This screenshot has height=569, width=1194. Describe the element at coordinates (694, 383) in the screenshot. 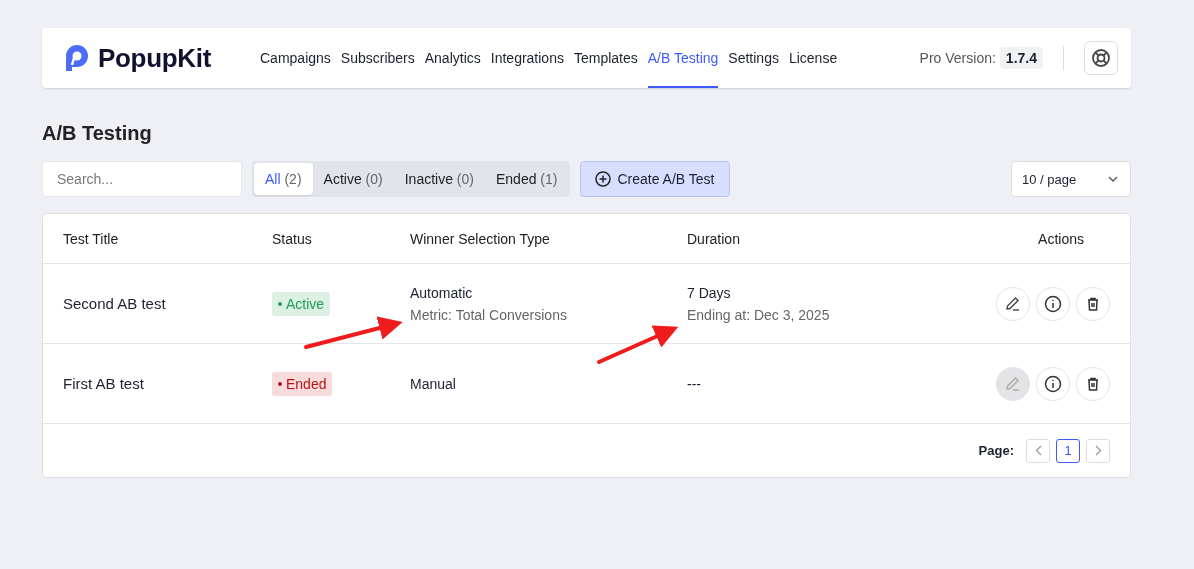

I see `table-cell-text: ---` at that location.